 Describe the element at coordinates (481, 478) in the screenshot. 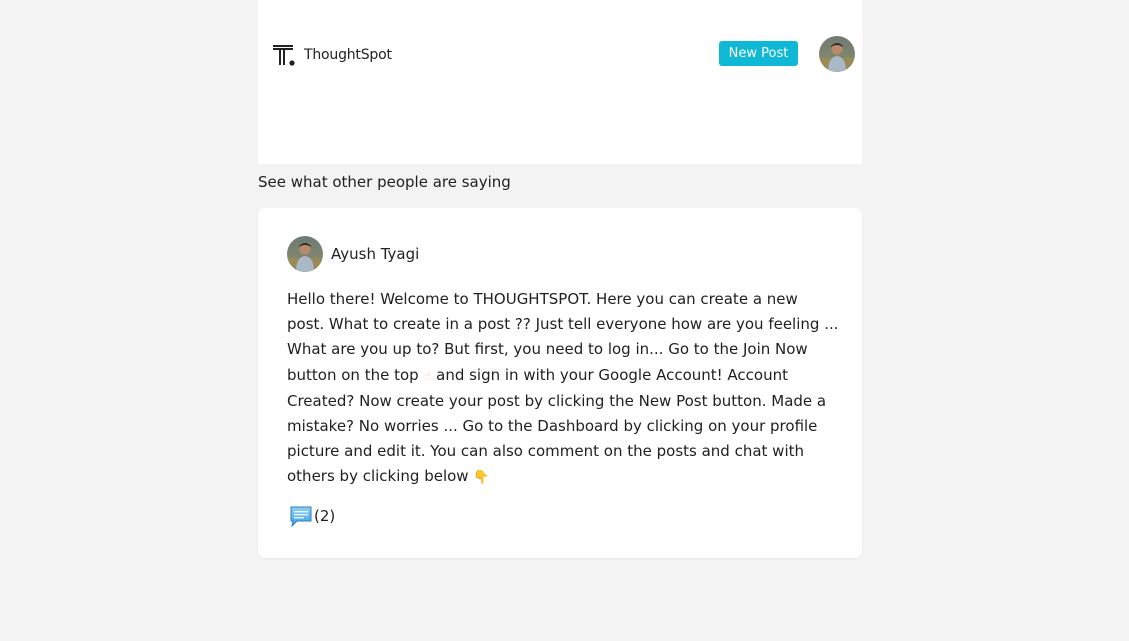

I see `pointing-down-icon: 👇` at that location.